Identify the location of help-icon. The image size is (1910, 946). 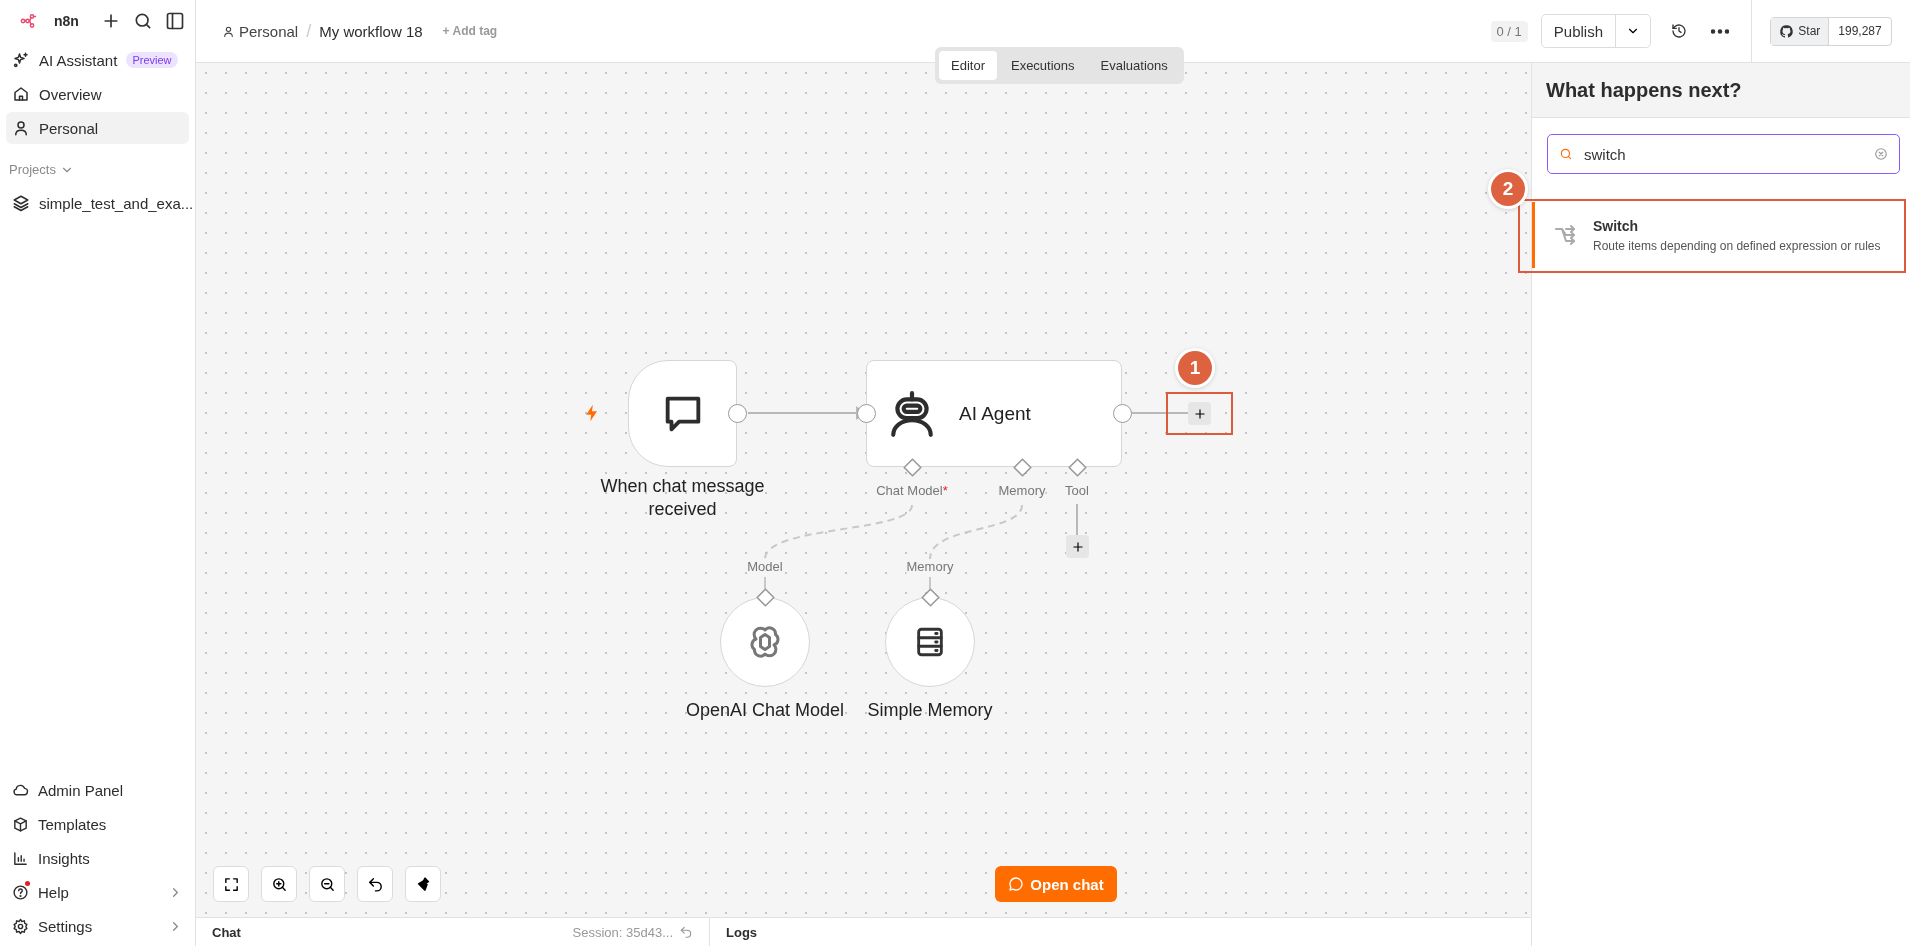
(20, 892).